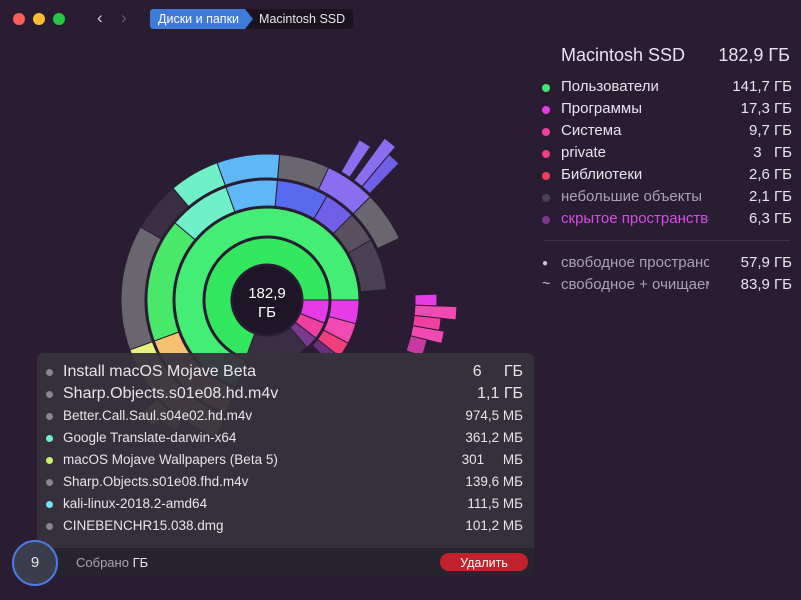 The height and width of the screenshot is (600, 801). What do you see at coordinates (635, 284) in the screenshot?
I see `free-space-name: свободное + очищаемое` at bounding box center [635, 284].